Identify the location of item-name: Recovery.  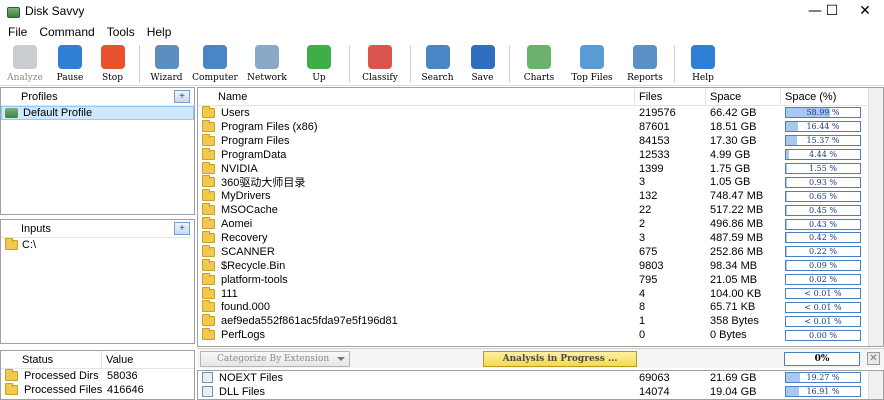
(244, 237).